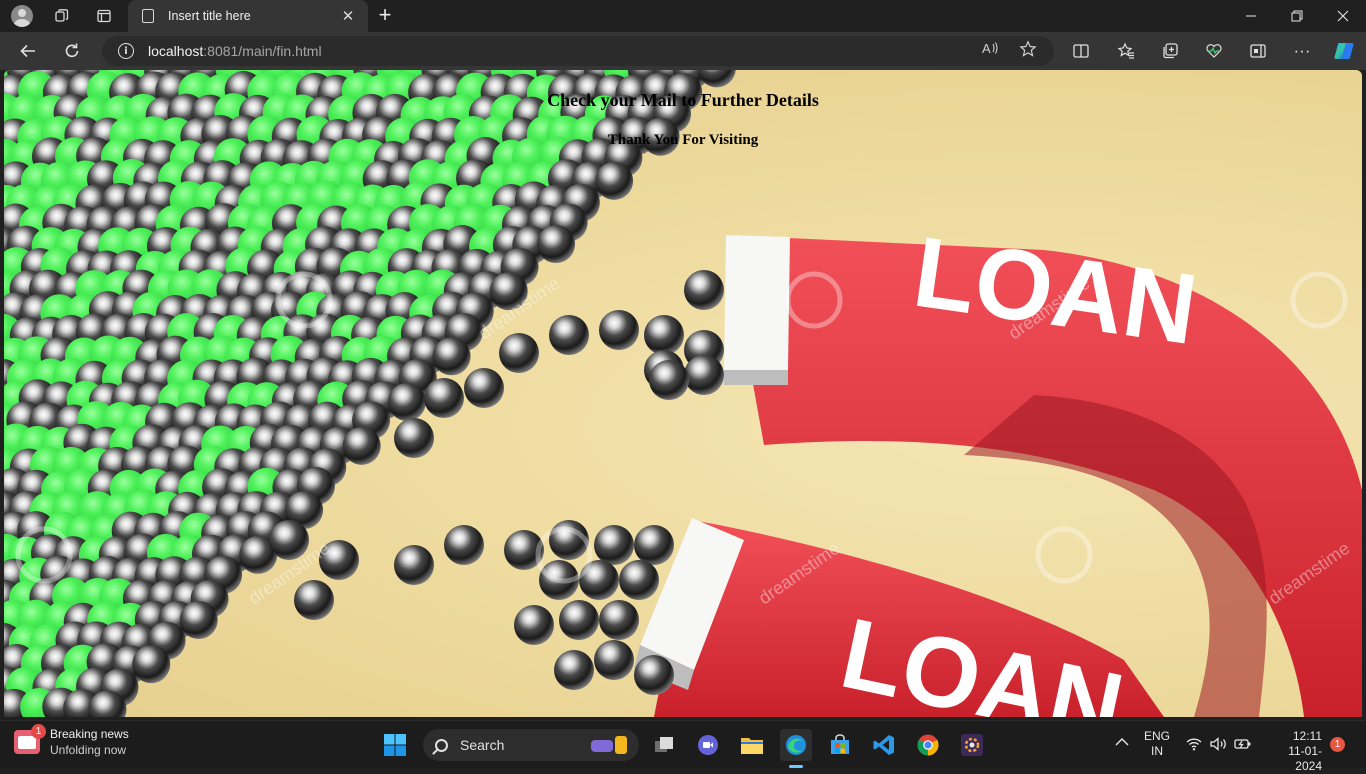 Image resolution: width=1366 pixels, height=774 pixels. I want to click on news-badge: 1, so click(38, 731).